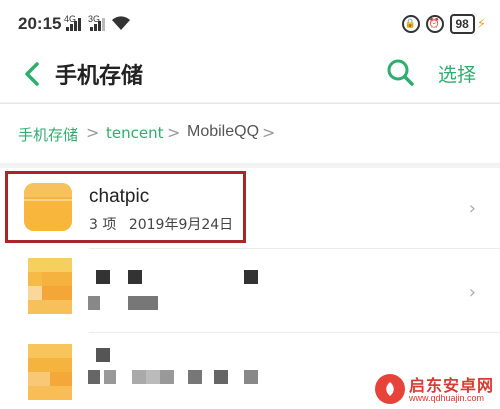  What do you see at coordinates (390, 389) in the screenshot?
I see `watermark-logo-icon` at bounding box center [390, 389].